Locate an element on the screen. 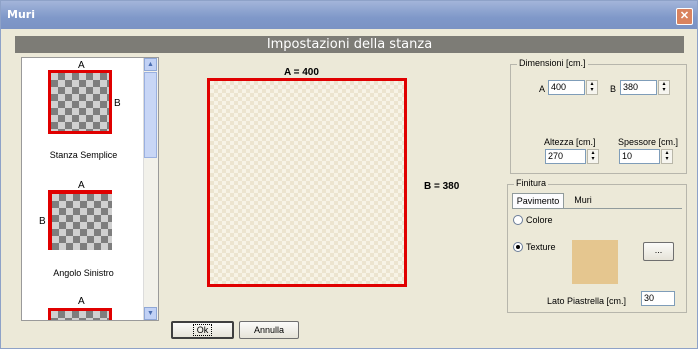  b-label: B is located at coordinates (613, 89).